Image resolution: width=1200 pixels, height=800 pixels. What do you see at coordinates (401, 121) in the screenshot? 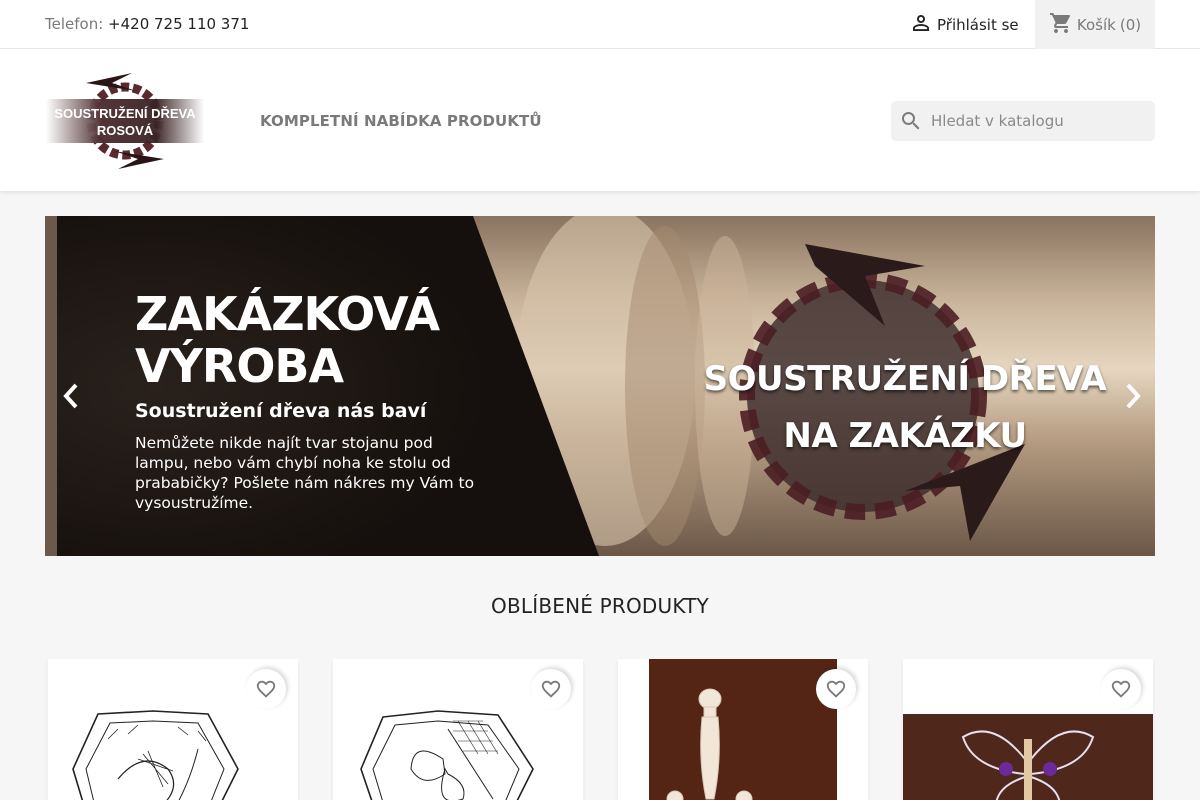
I see `nav-all-products: KOMPLETNÍ NABÍDKA PRODUKTŮ` at bounding box center [401, 121].